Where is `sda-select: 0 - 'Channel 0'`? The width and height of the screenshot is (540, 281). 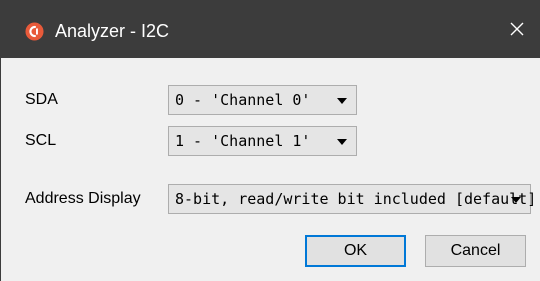 sda-select: 0 - 'Channel 0' is located at coordinates (262, 100).